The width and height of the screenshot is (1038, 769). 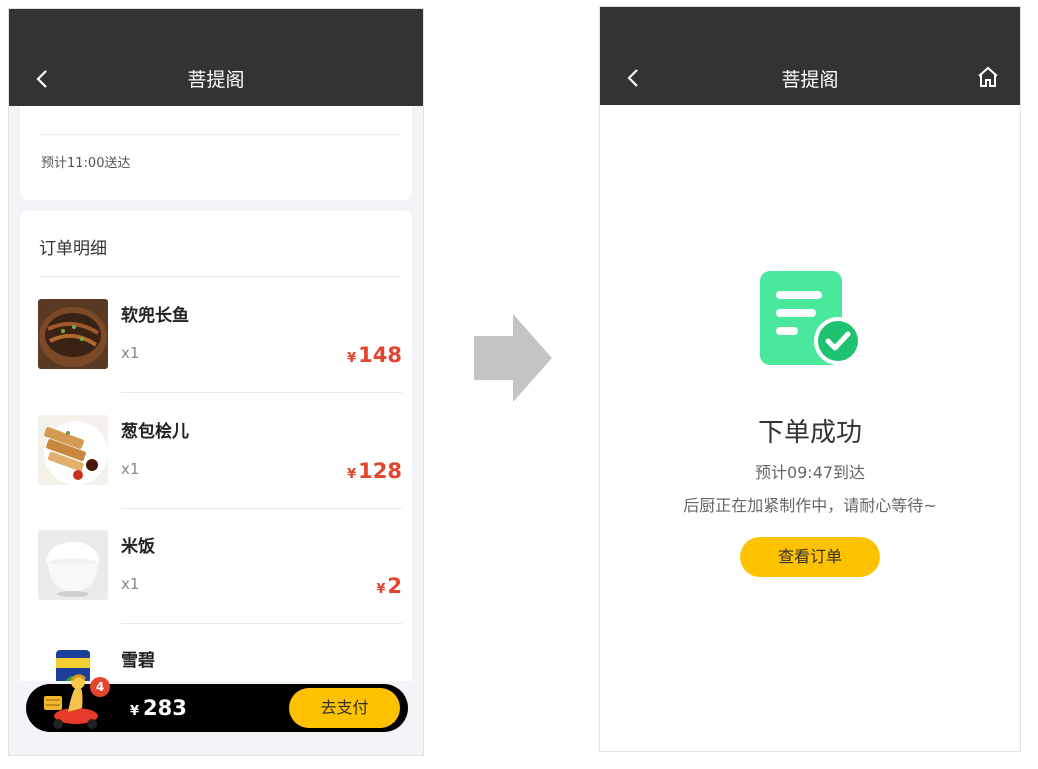 What do you see at coordinates (809, 433) in the screenshot?
I see `success-title: 下单成功` at bounding box center [809, 433].